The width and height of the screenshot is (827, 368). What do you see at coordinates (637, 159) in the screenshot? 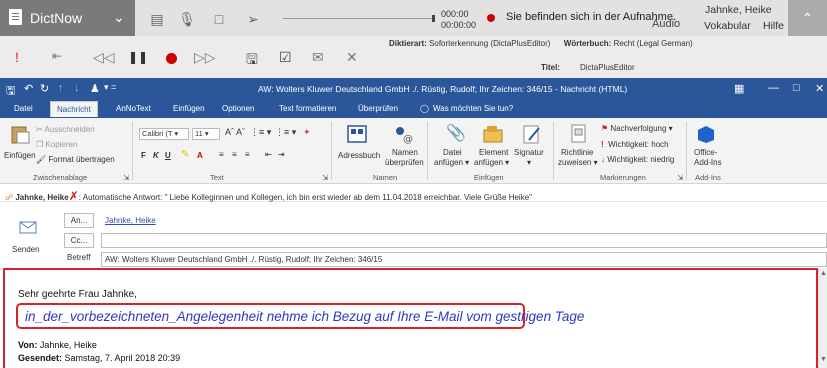
I see `low-importance-button: ↓ Wichtigkeit: niedrig` at bounding box center [637, 159].